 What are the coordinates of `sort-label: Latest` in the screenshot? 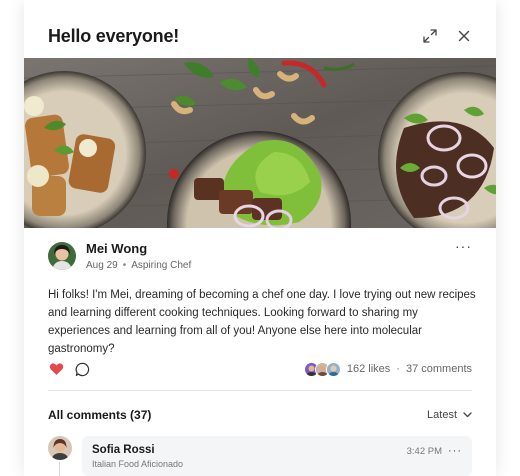 It's located at (442, 415).